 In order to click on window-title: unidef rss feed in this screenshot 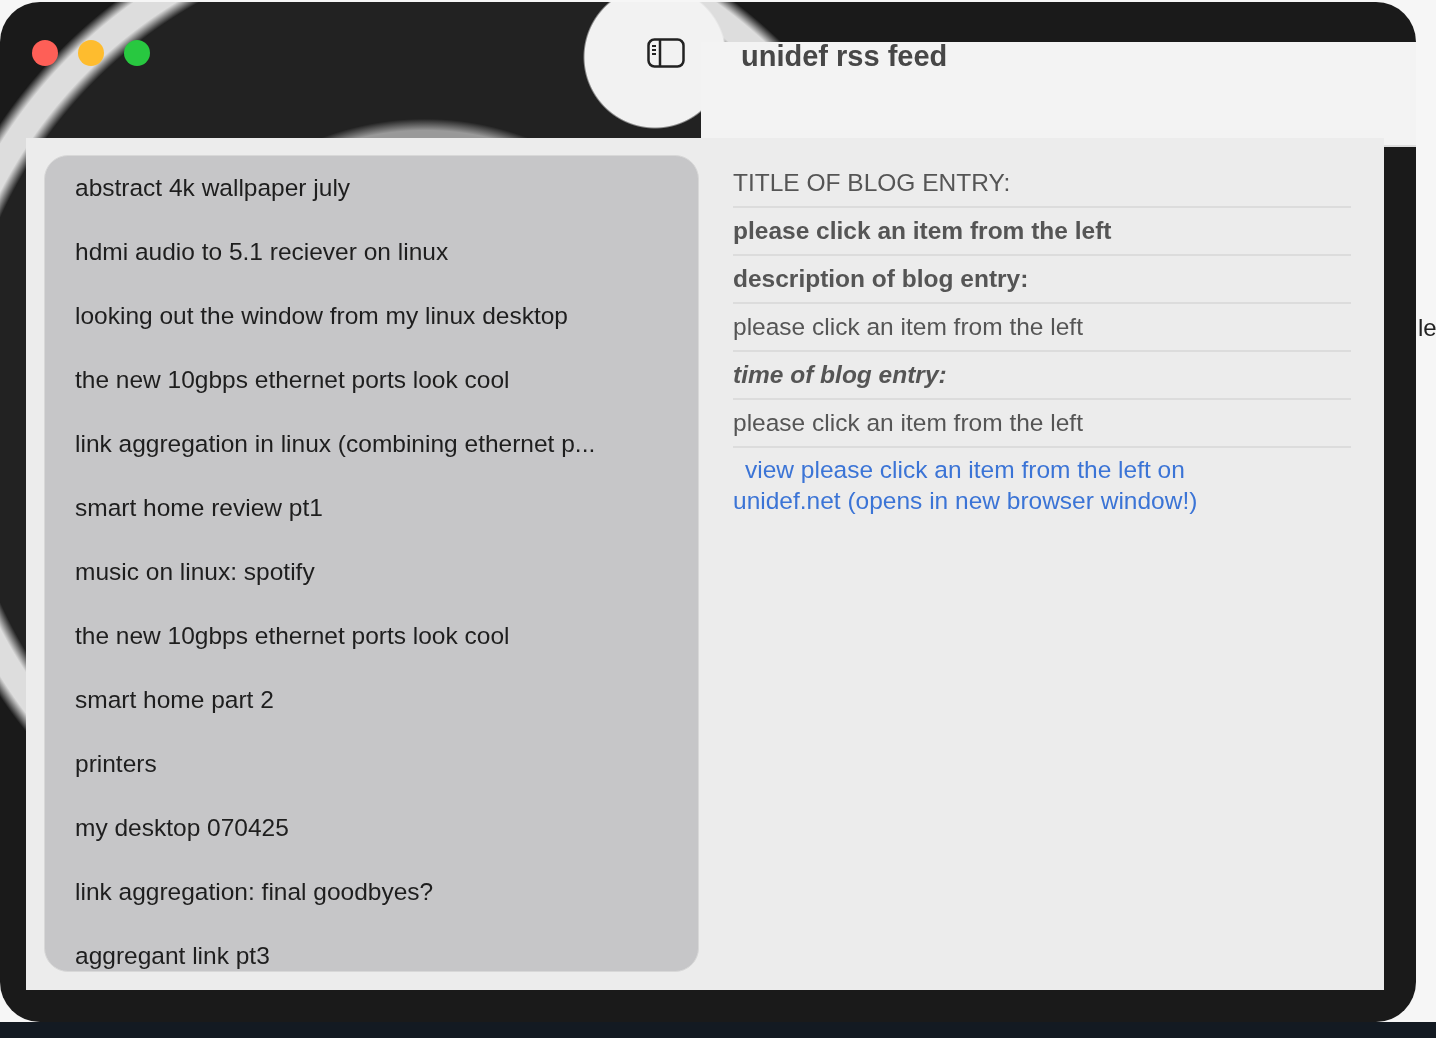, I will do `click(845, 56)`.